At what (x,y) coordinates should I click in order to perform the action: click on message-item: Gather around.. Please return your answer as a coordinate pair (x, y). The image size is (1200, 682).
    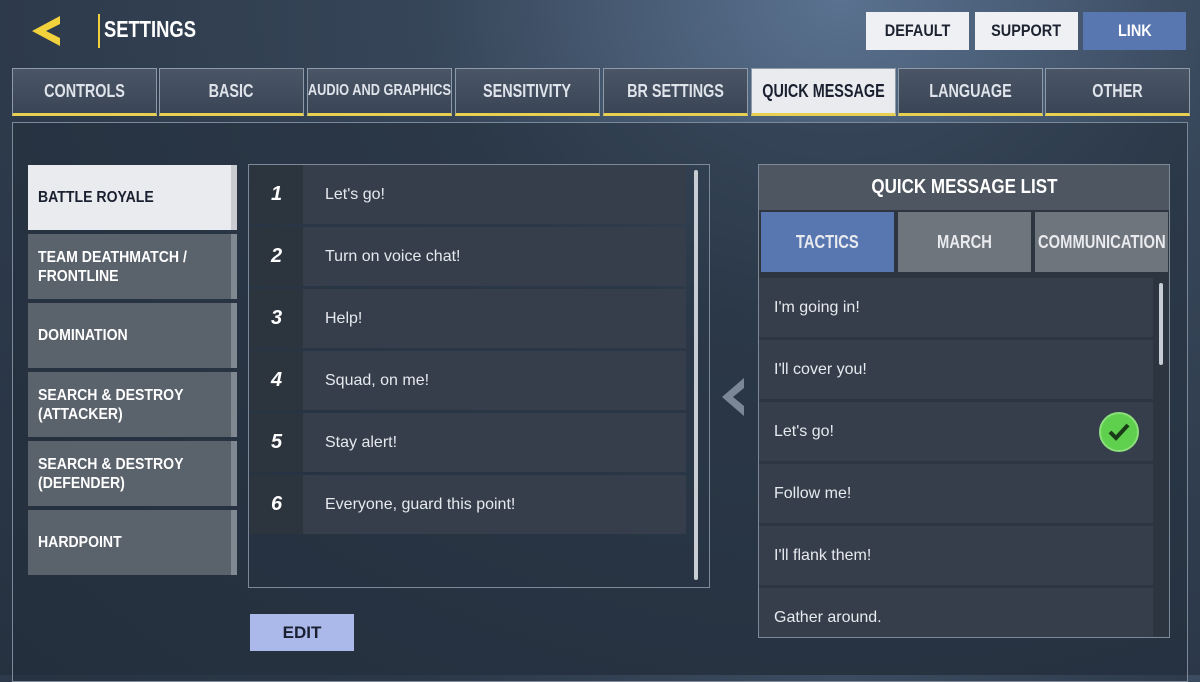
    Looking at the image, I should click on (956, 612).